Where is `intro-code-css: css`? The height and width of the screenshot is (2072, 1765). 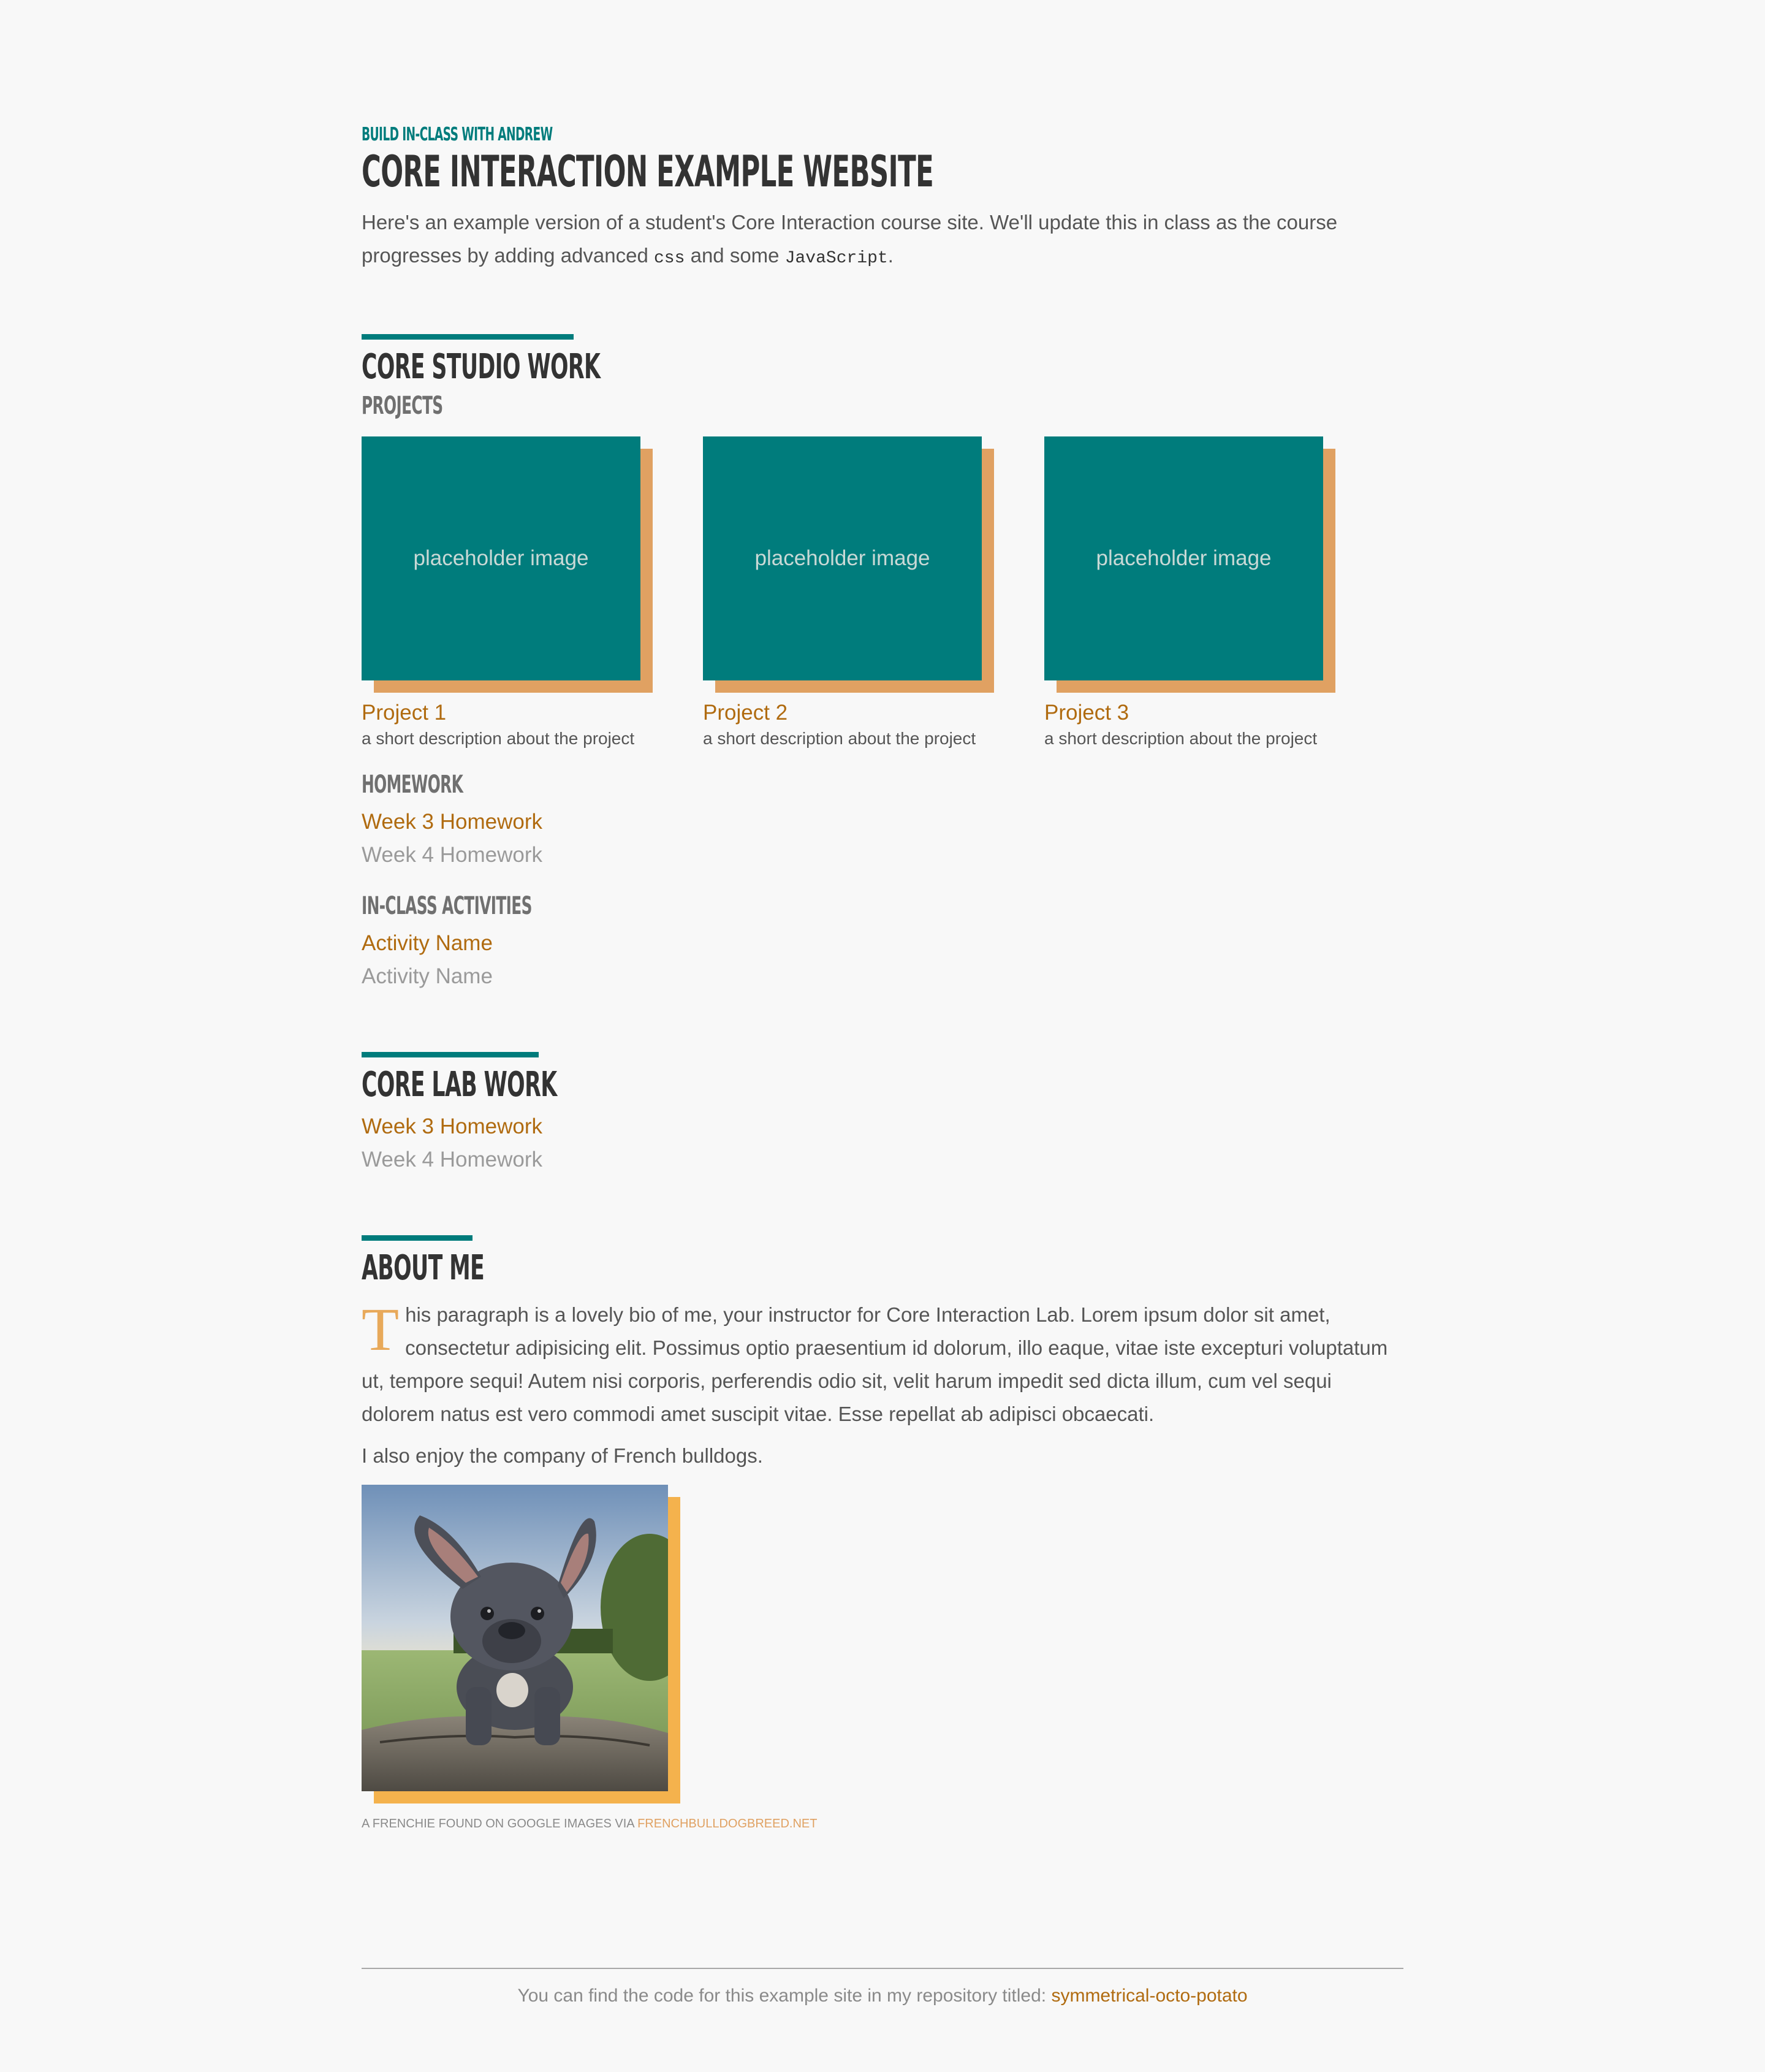
intro-code-css: css is located at coordinates (669, 258).